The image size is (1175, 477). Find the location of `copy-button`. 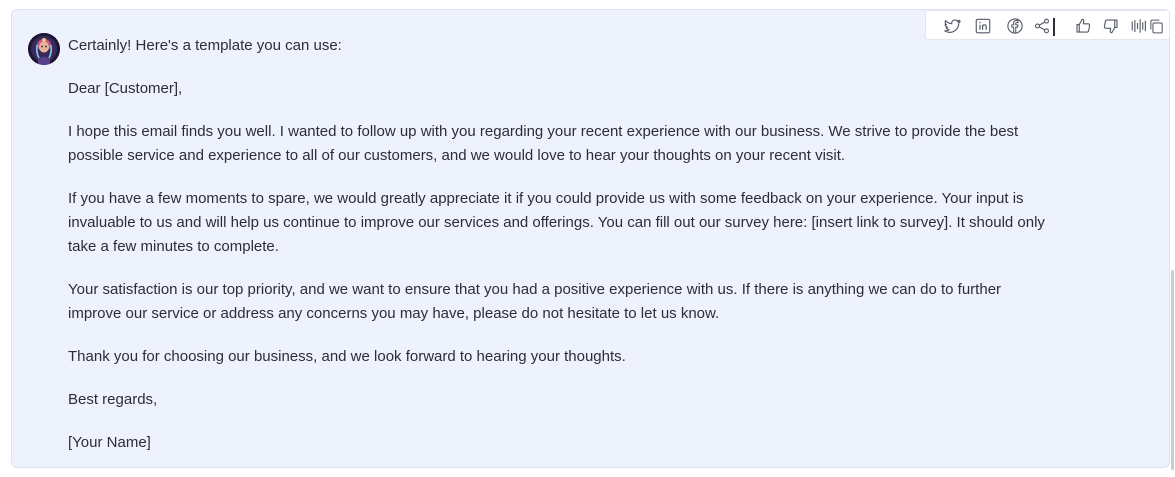

copy-button is located at coordinates (1156, 26).